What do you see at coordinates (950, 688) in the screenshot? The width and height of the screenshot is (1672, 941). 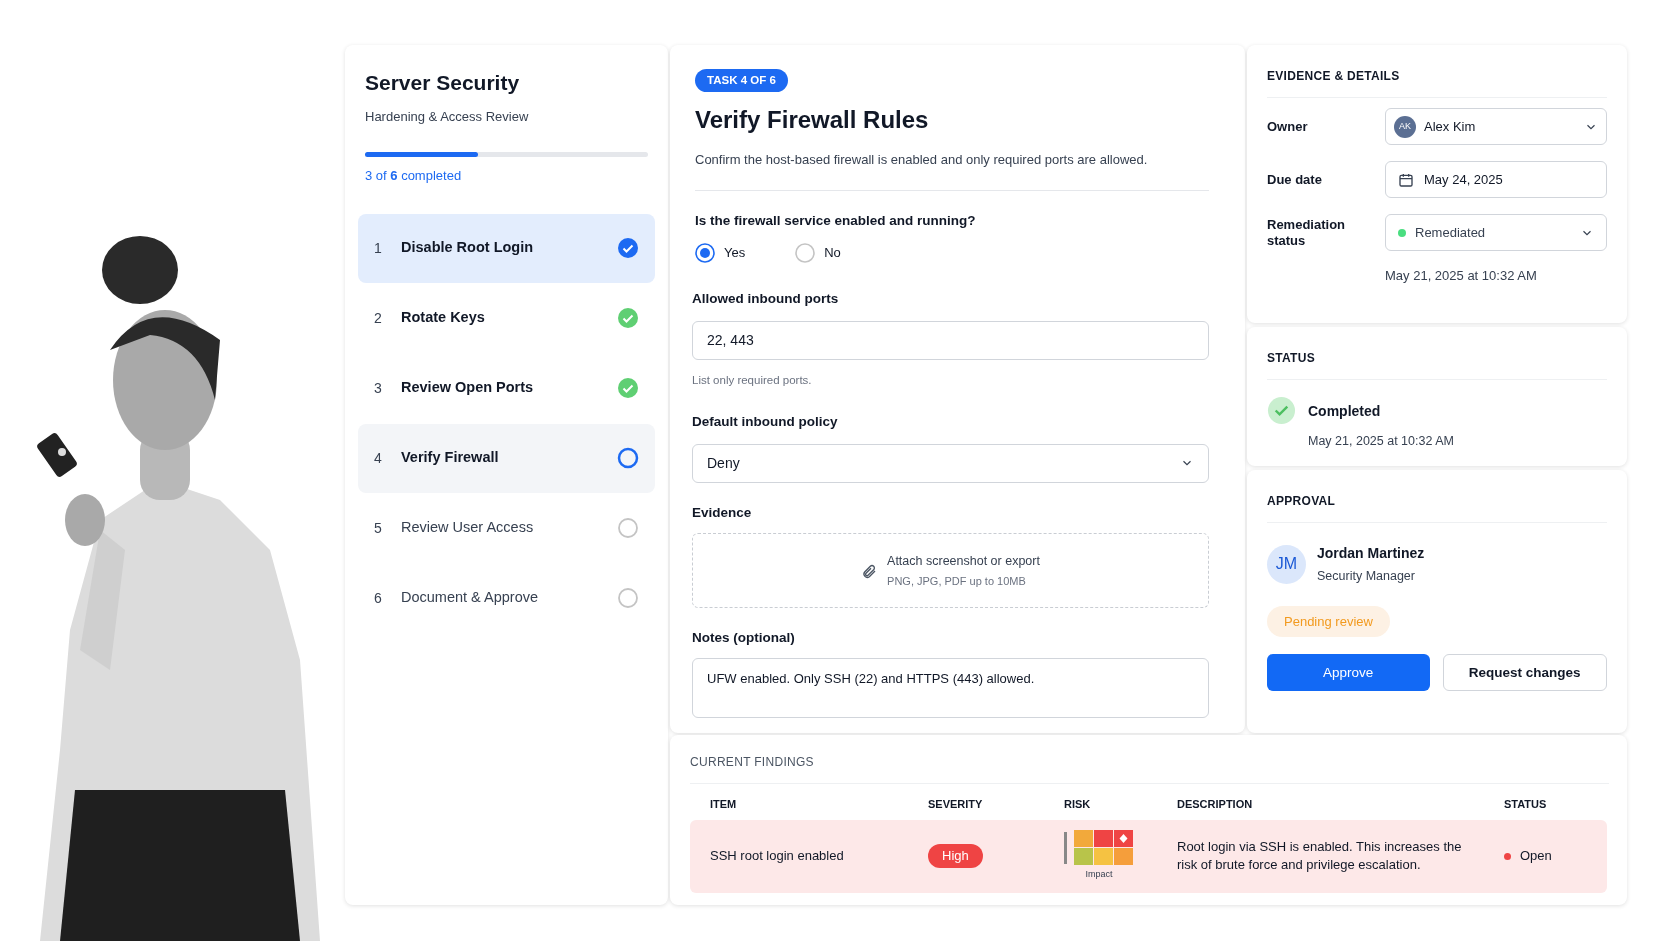 I see `notes-field: UFW enabled. Only SSH (22) and HTTPS (443) allowed.` at bounding box center [950, 688].